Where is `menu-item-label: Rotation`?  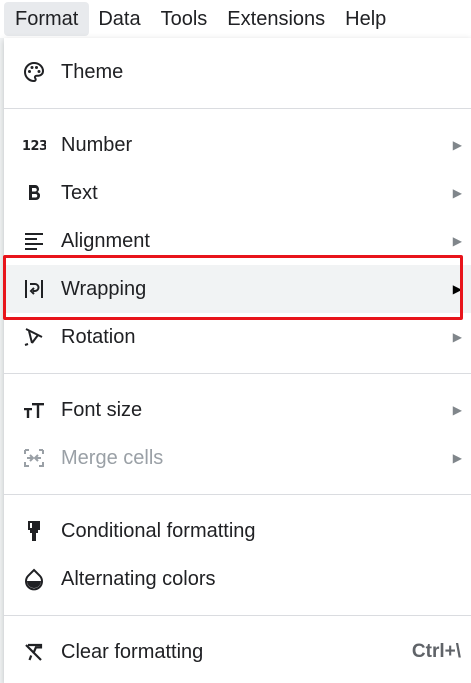
menu-item-label: Rotation is located at coordinates (98, 336).